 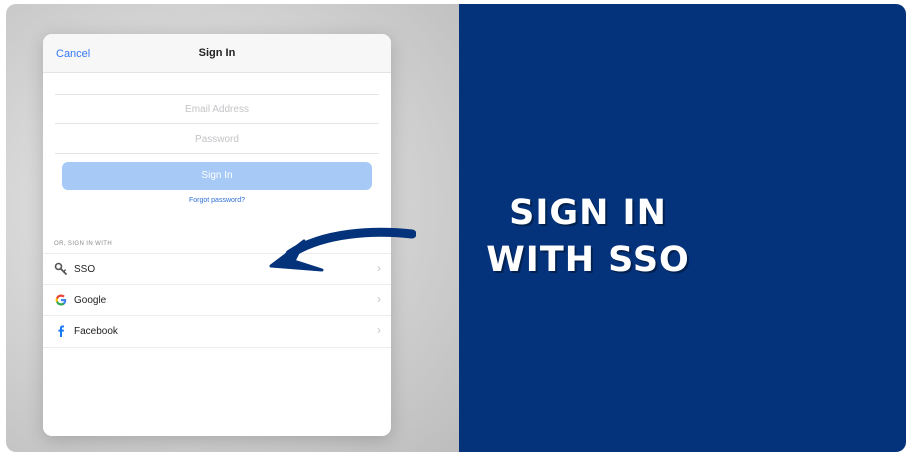 I want to click on callout-line-1: SIGN IN, so click(x=588, y=213).